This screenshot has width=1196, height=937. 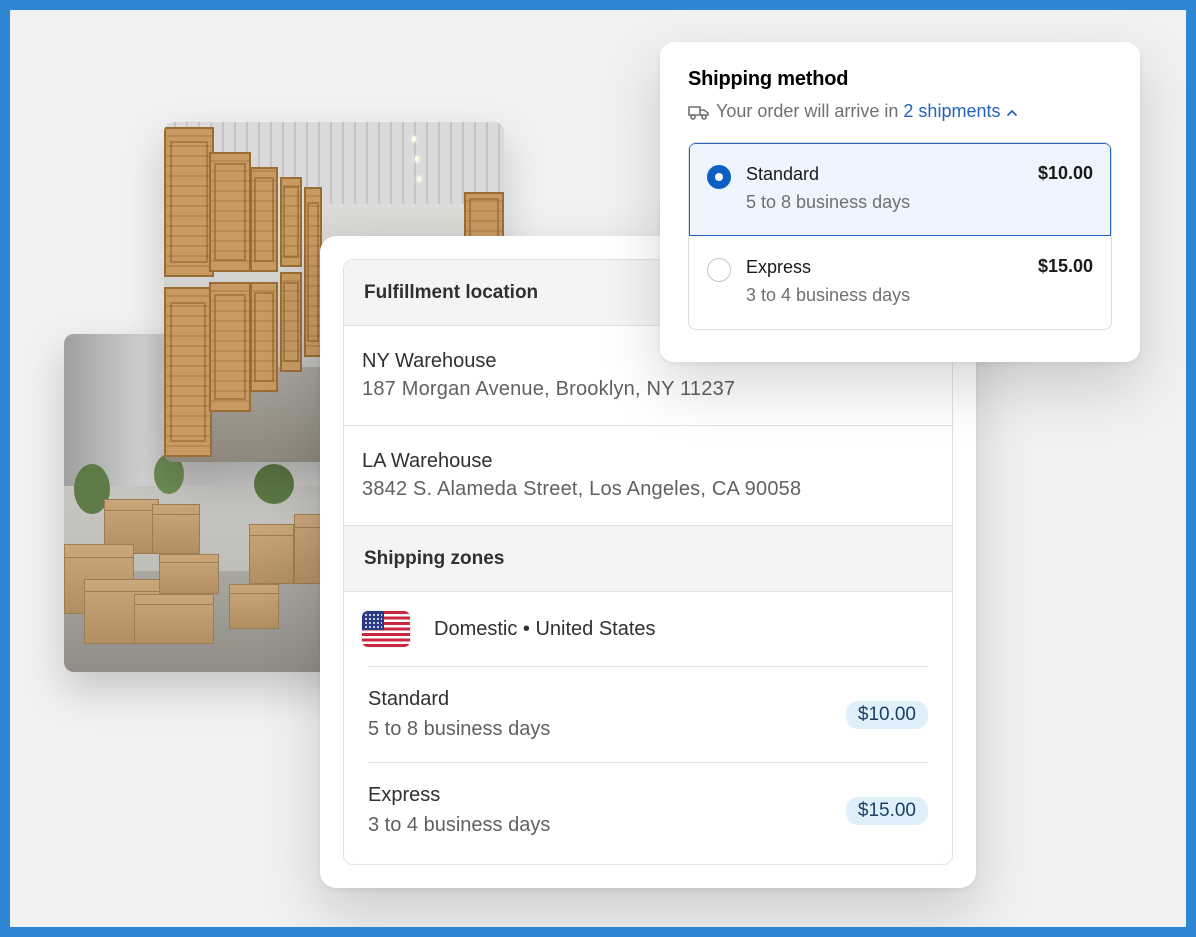 What do you see at coordinates (386, 629) in the screenshot?
I see `us-flag-icon` at bounding box center [386, 629].